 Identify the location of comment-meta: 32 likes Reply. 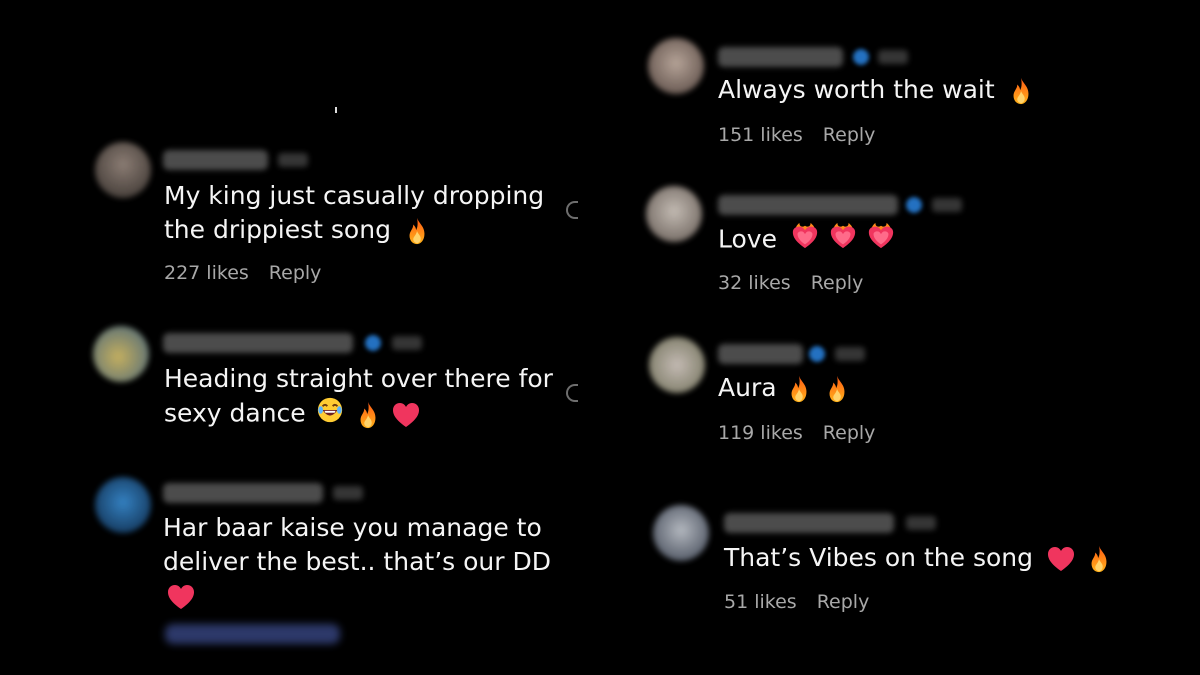
(790, 283).